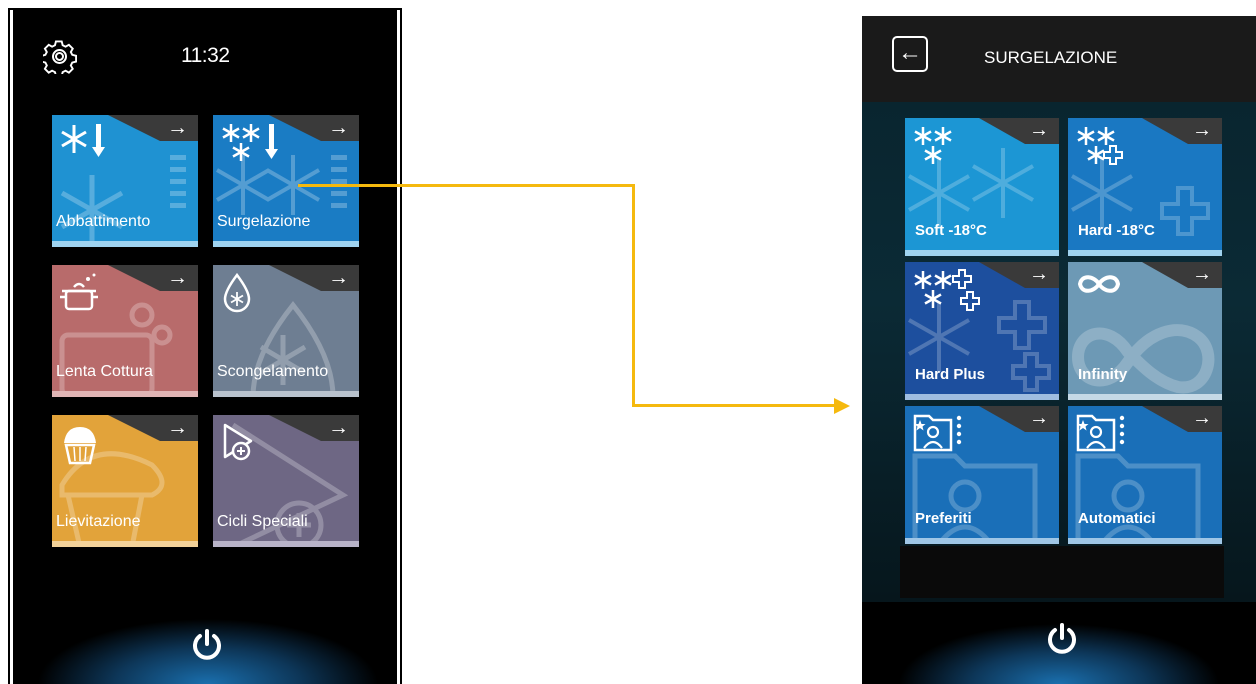 The height and width of the screenshot is (684, 1256). What do you see at coordinates (262, 521) in the screenshot?
I see `tile-label: Cicli Speciali` at bounding box center [262, 521].